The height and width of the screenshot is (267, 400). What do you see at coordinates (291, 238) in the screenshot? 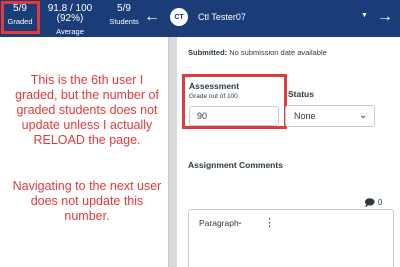
I see `comment-editor: Paragraph ⌄ ⋮` at bounding box center [291, 238].